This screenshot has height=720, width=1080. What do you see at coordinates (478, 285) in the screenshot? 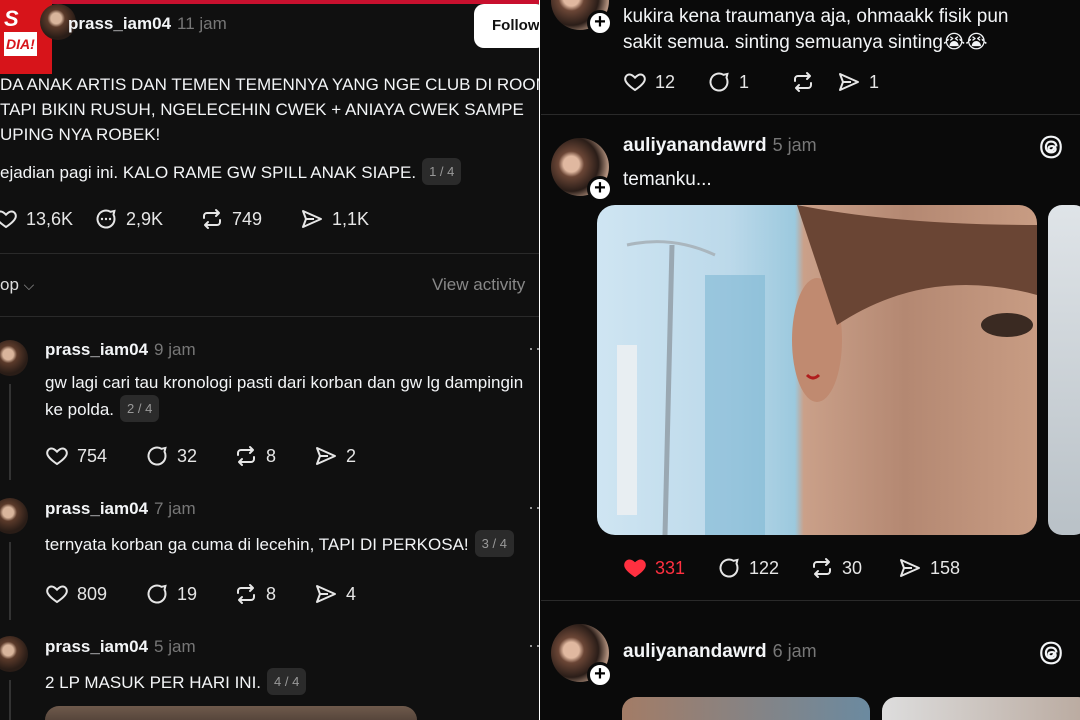
I see `view-activity-link: View activity` at bounding box center [478, 285].